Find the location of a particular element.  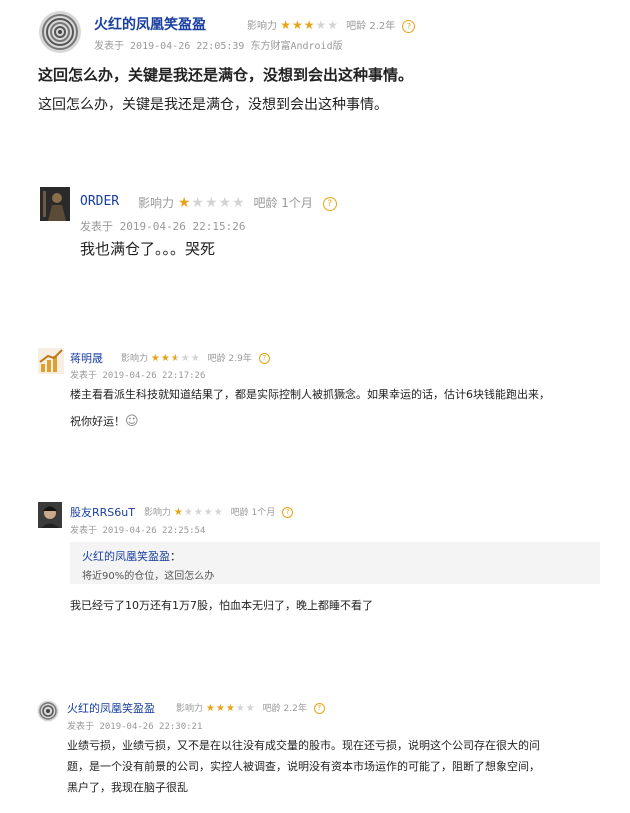

username: 股友RRS6uT is located at coordinates (102, 512).